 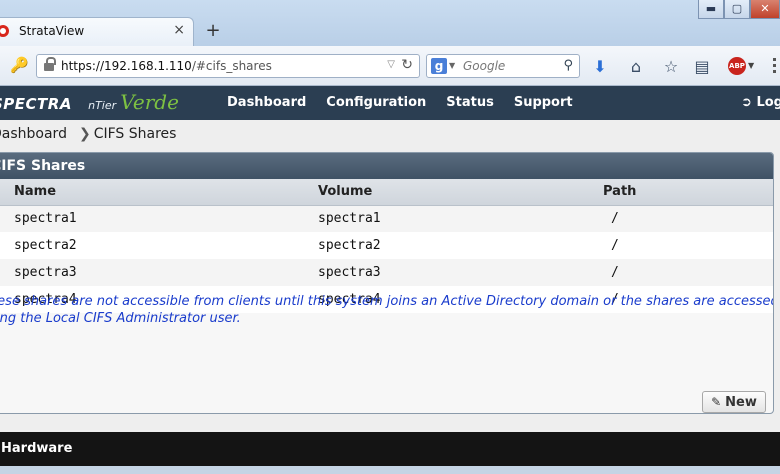 I want to click on cell-volume: spectra1, so click(x=451, y=218).